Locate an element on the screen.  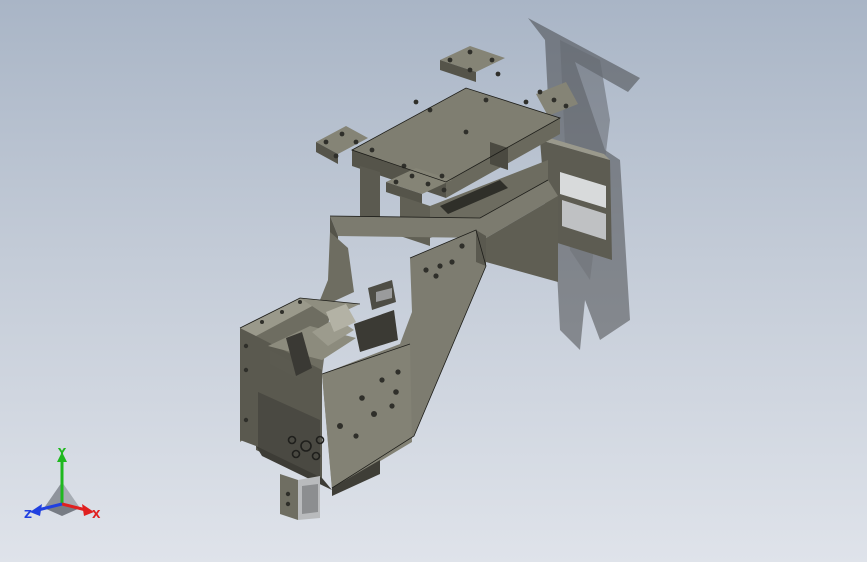
axis-triad: Y X Z is located at coordinates (62, 483).